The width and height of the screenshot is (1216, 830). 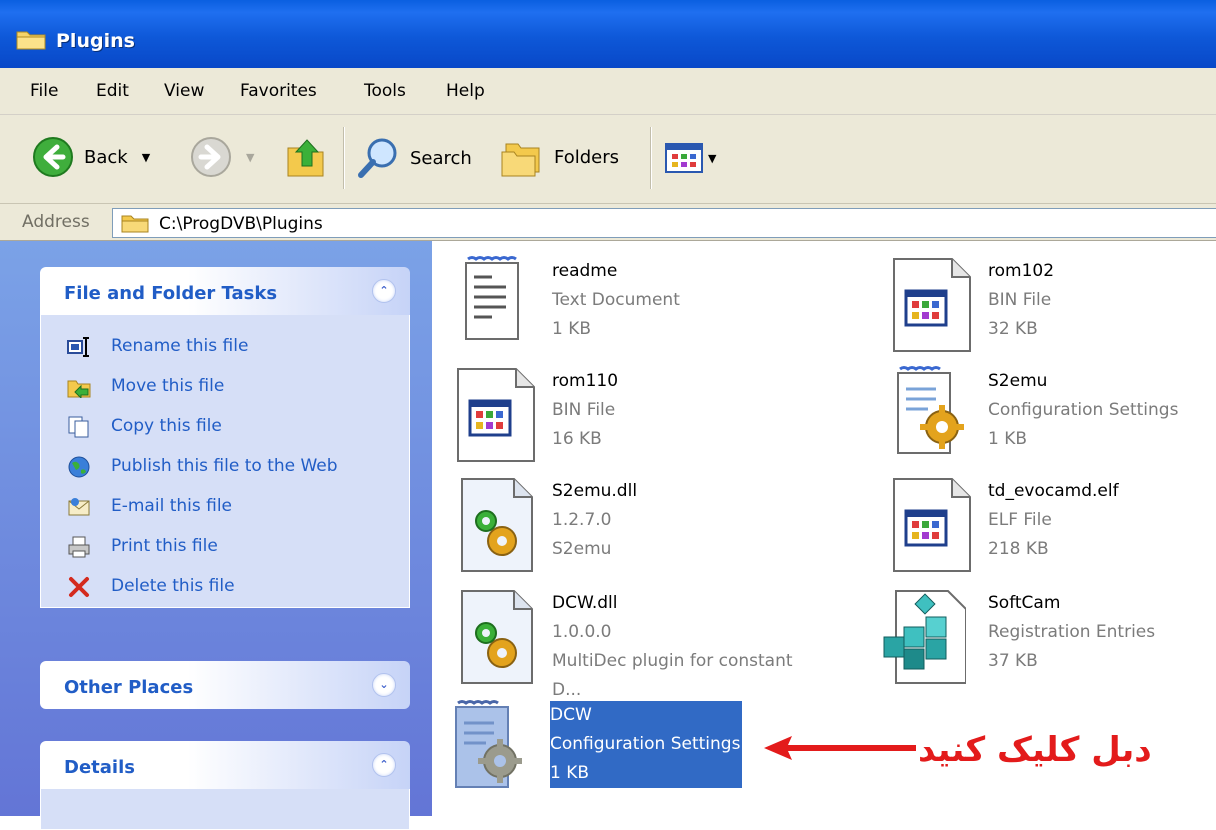 I want to click on menu-view: View, so click(x=184, y=91).